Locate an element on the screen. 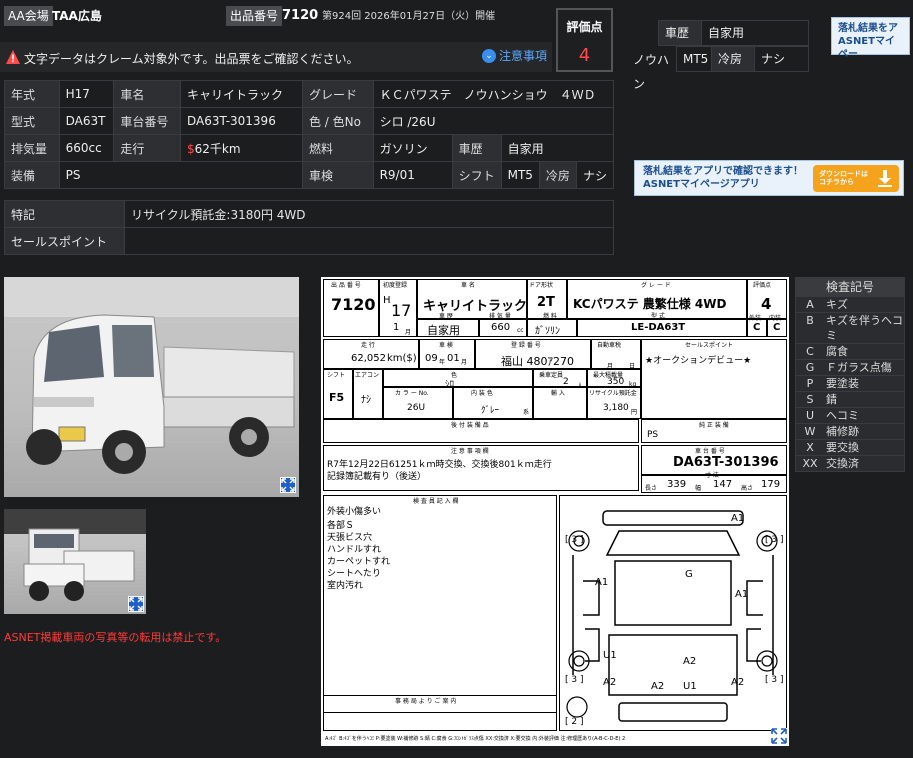  sheet-h-grade: グ レ ー ド is located at coordinates (656, 285).